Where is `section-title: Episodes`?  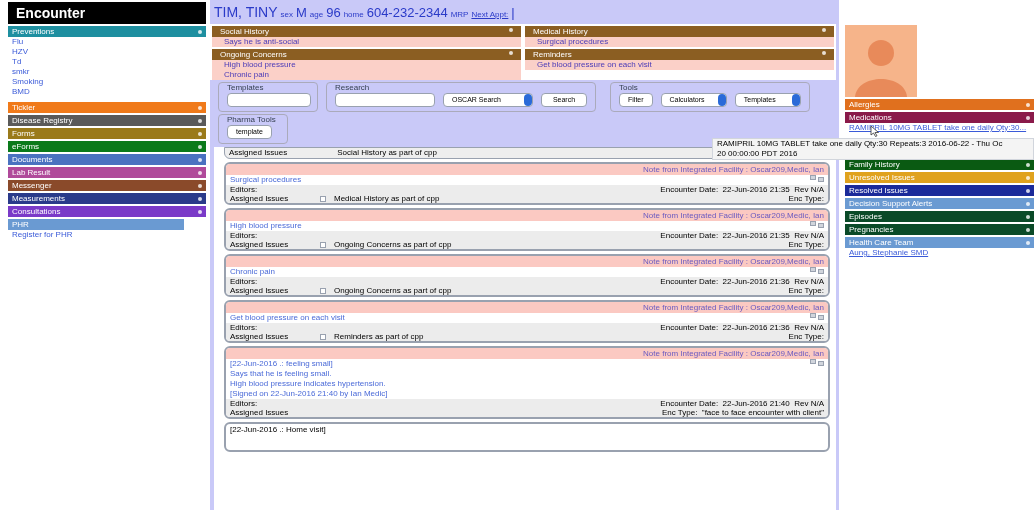
section-title: Episodes is located at coordinates (865, 216).